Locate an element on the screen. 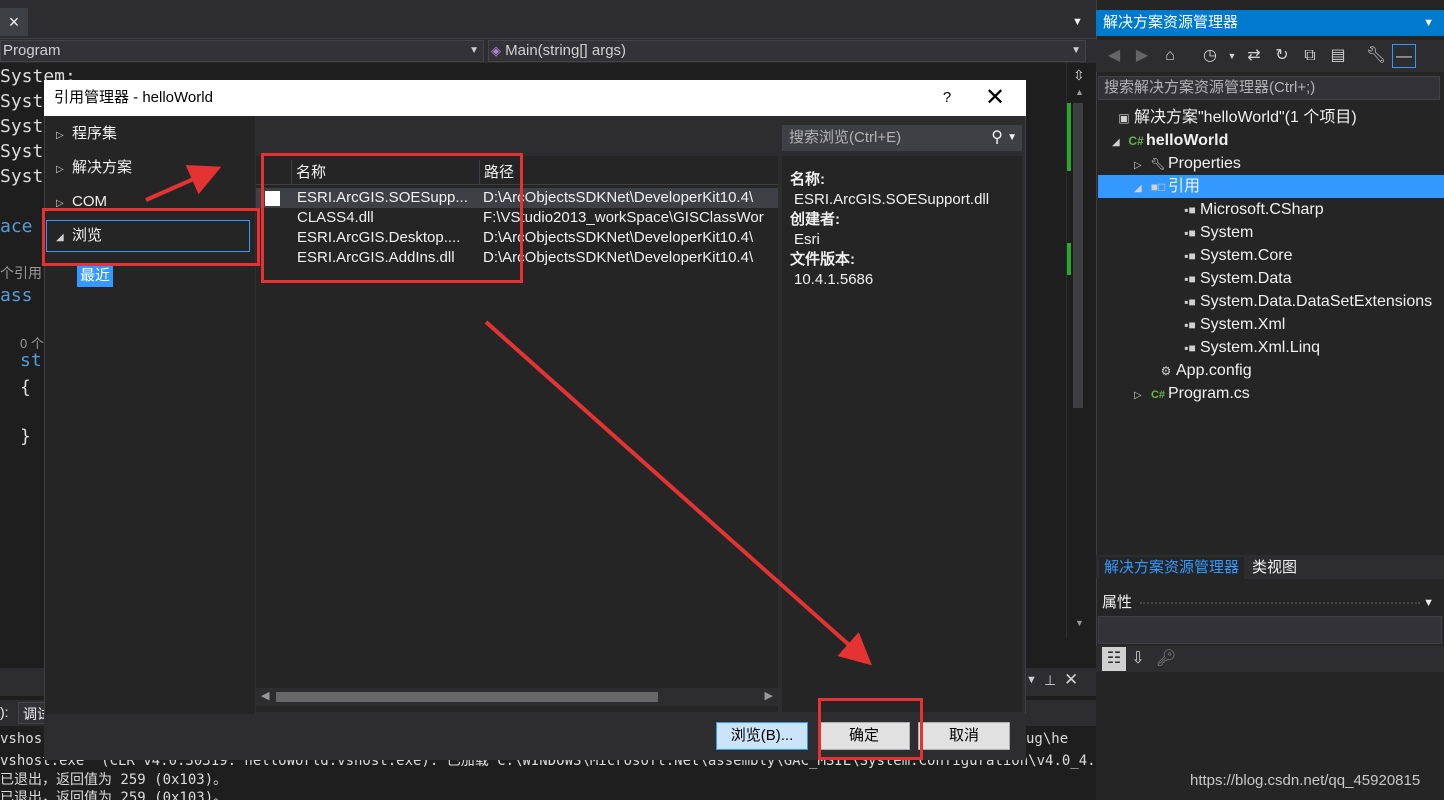 Image resolution: width=1444 pixels, height=800 pixels. watermark: https://blog.csdn.net/qq_45920815 is located at coordinates (1305, 780).